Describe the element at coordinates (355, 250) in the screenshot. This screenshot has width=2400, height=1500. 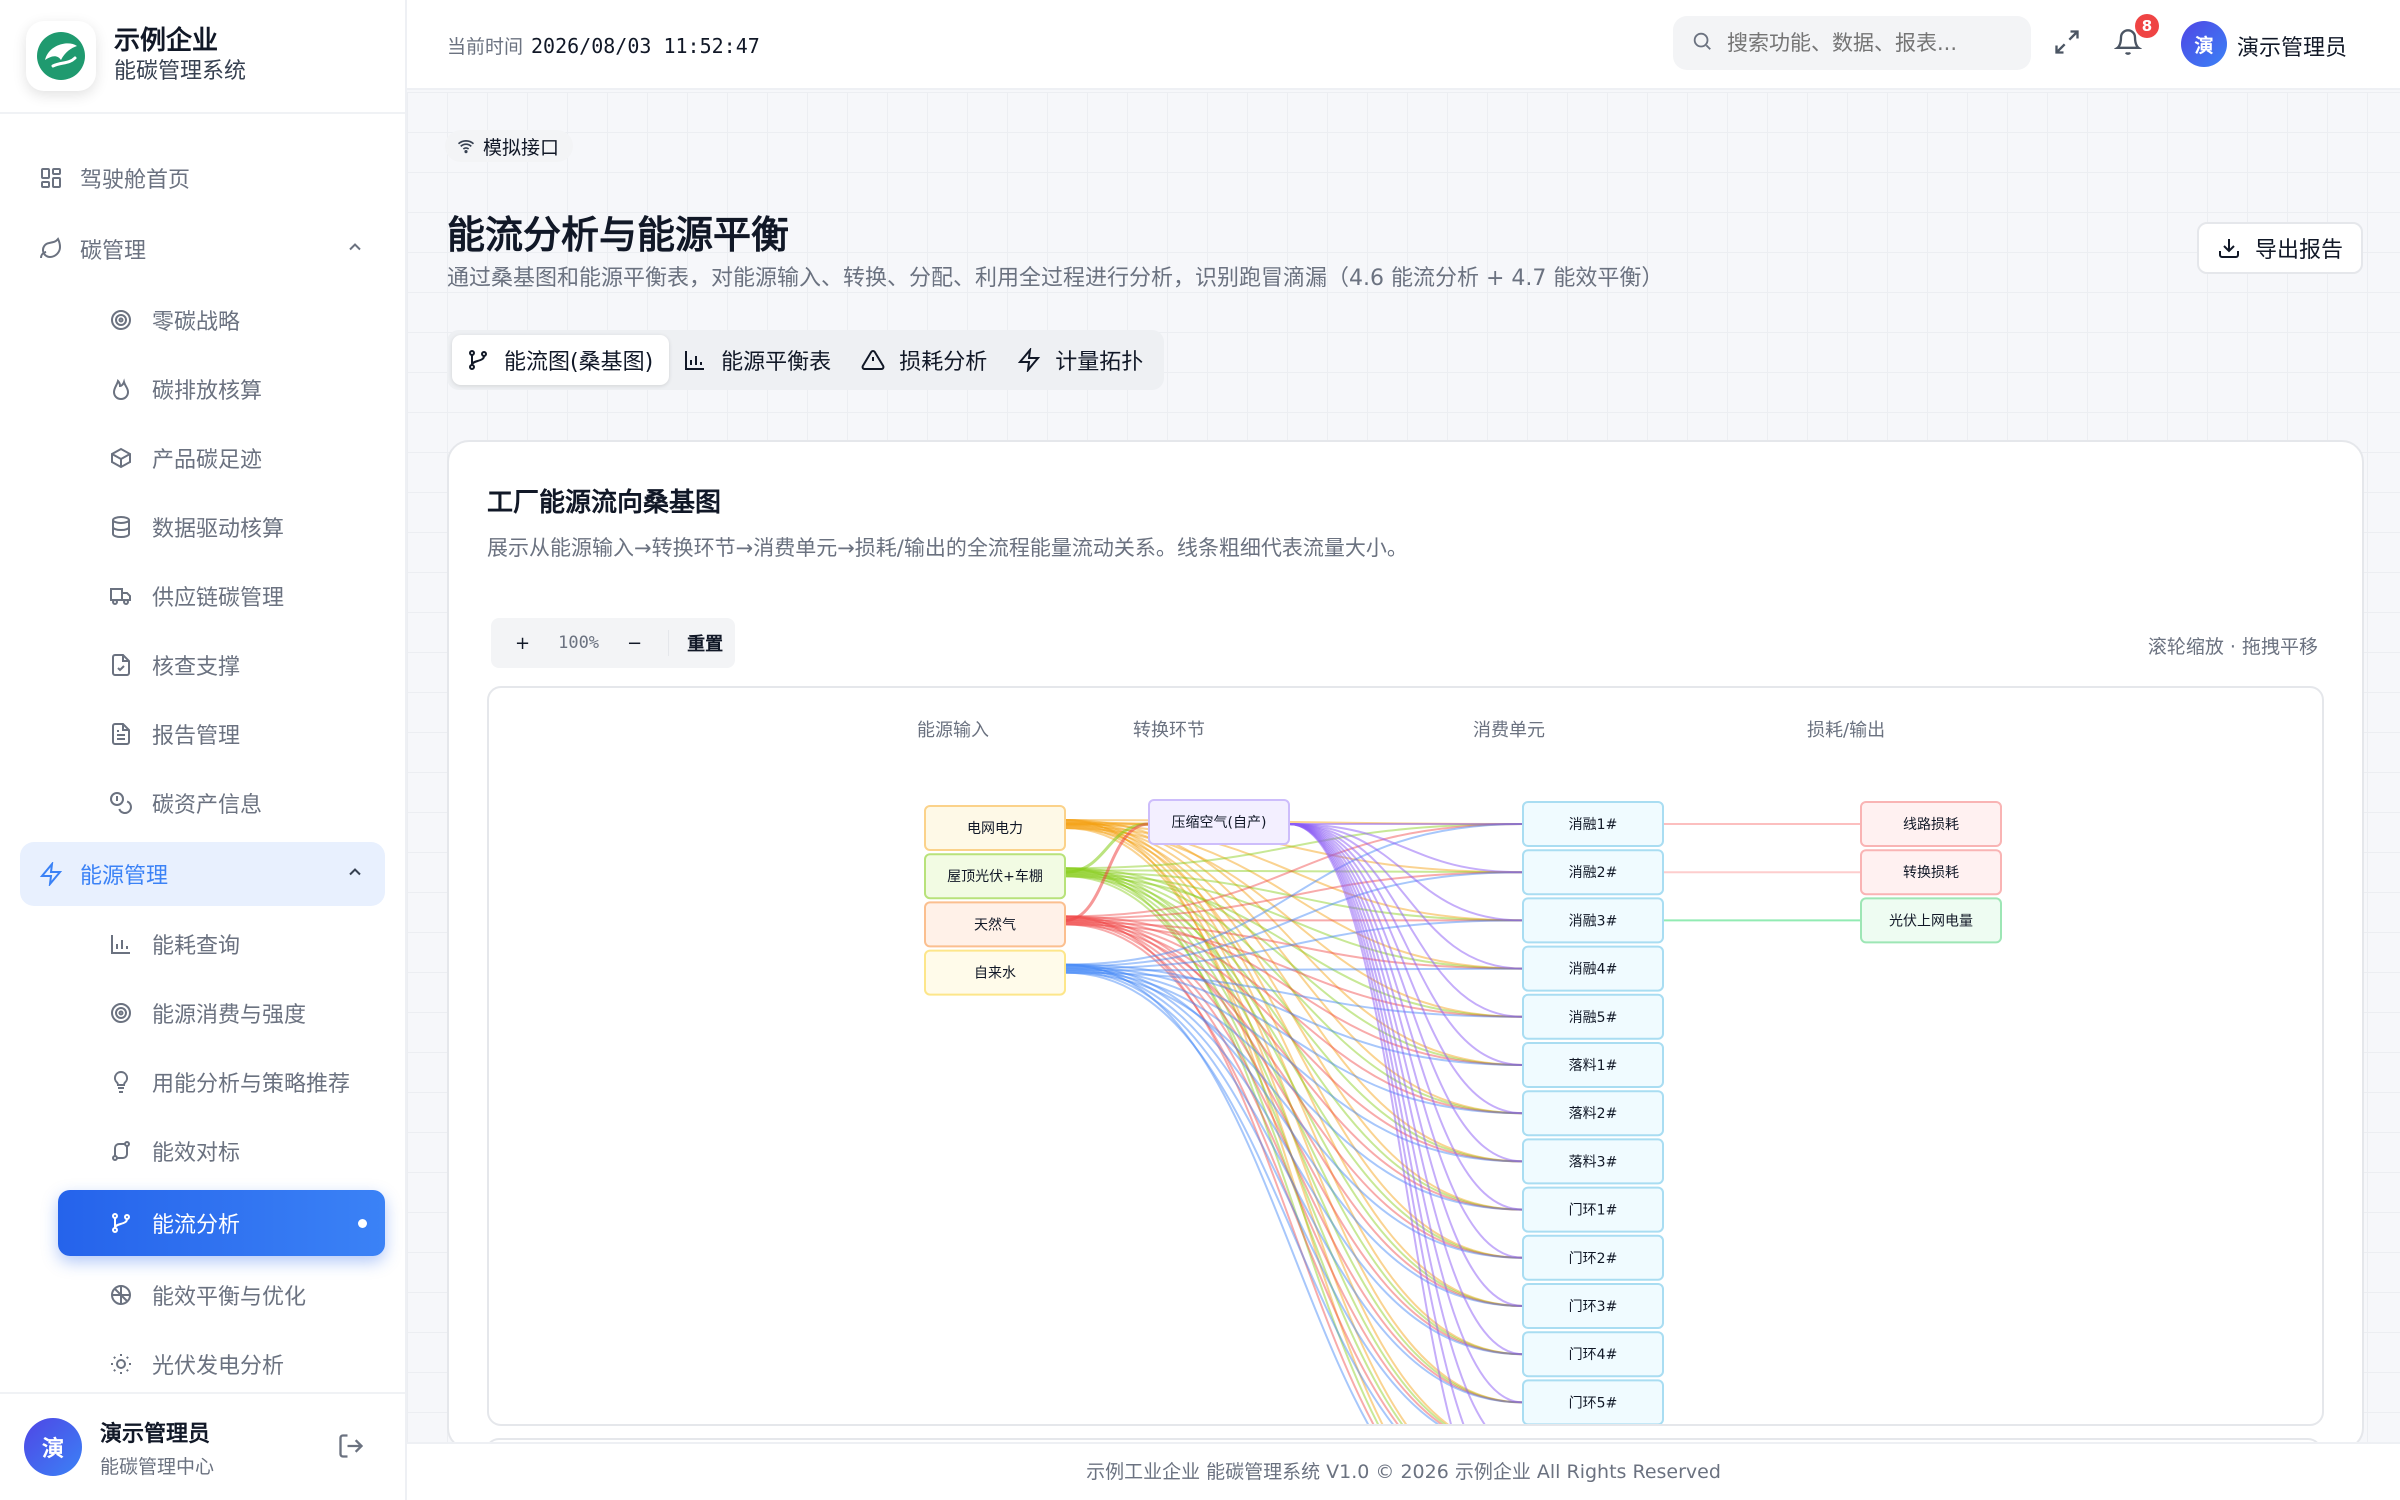
I see `chevron-up-icon` at that location.